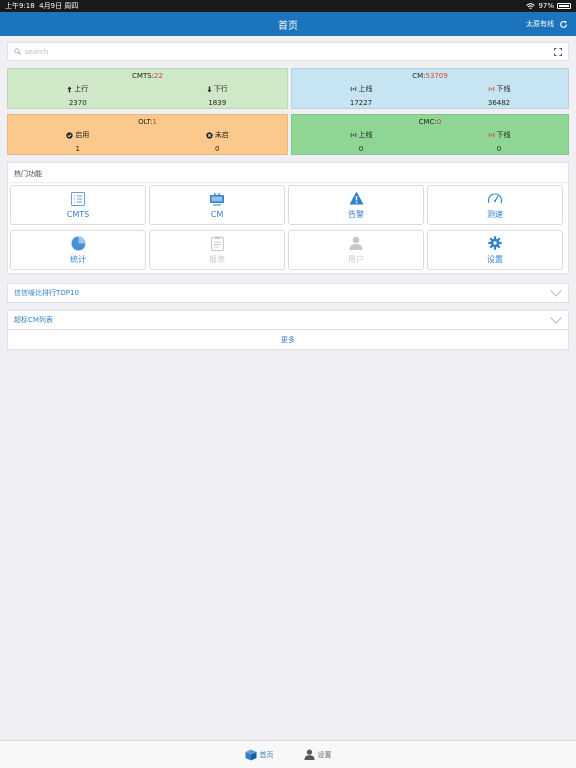 The image size is (576, 768). What do you see at coordinates (217, 214) in the screenshot?
I see `tile-label: CM` at bounding box center [217, 214].